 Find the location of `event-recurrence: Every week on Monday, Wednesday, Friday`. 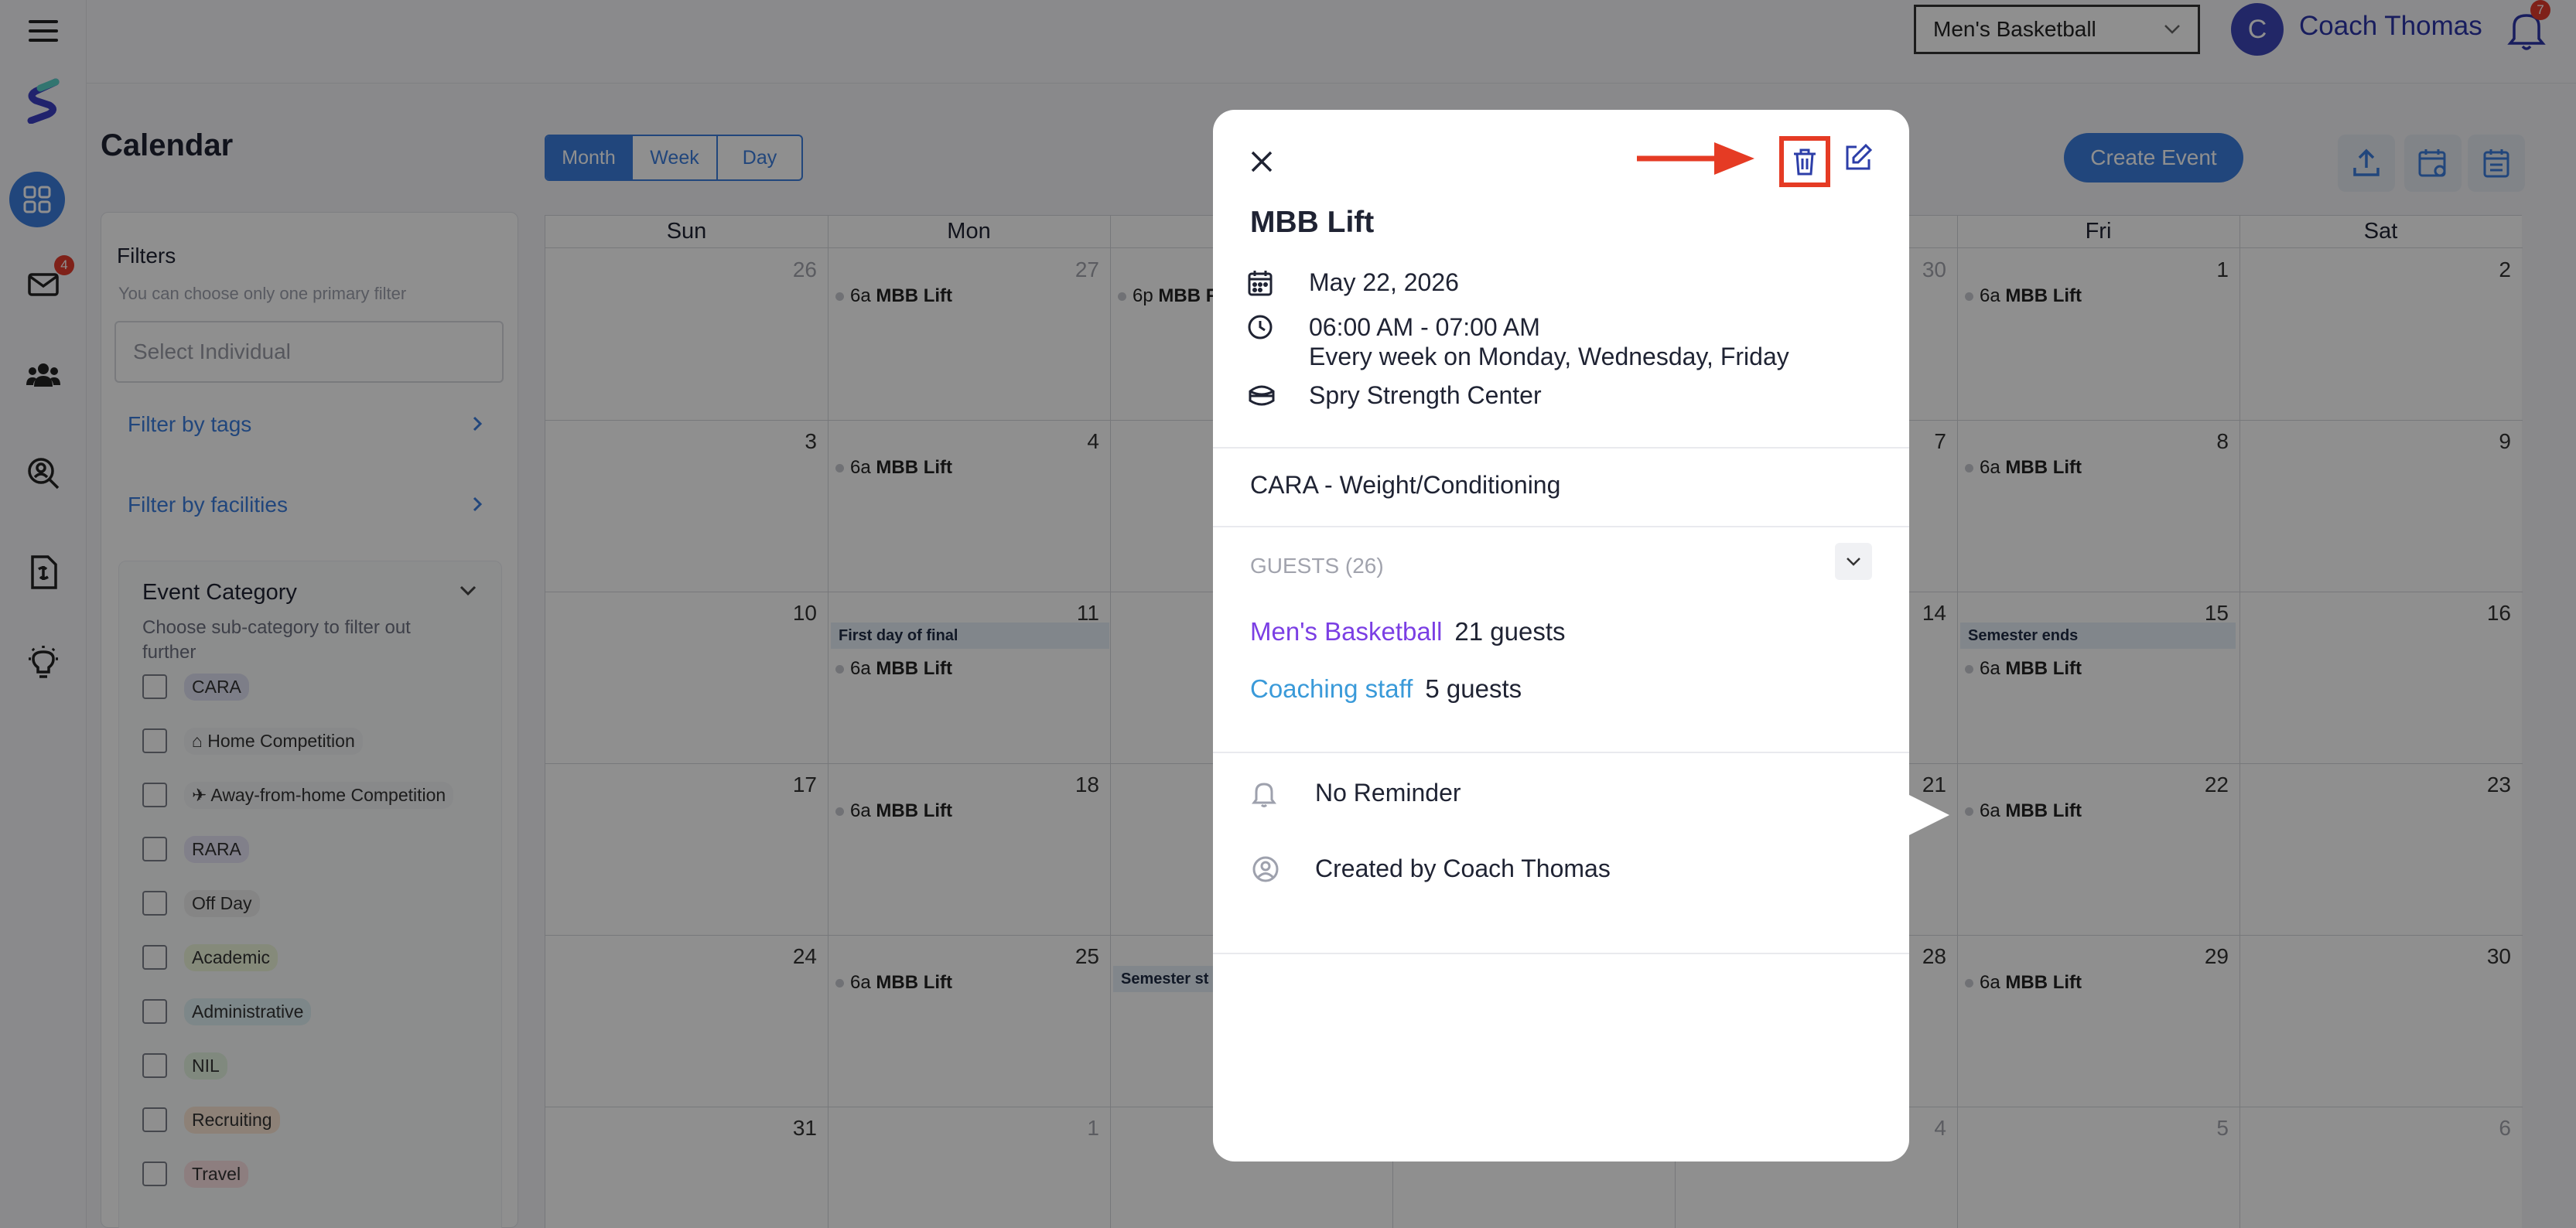

event-recurrence: Every week on Monday, Wednesday, Friday is located at coordinates (1549, 356).